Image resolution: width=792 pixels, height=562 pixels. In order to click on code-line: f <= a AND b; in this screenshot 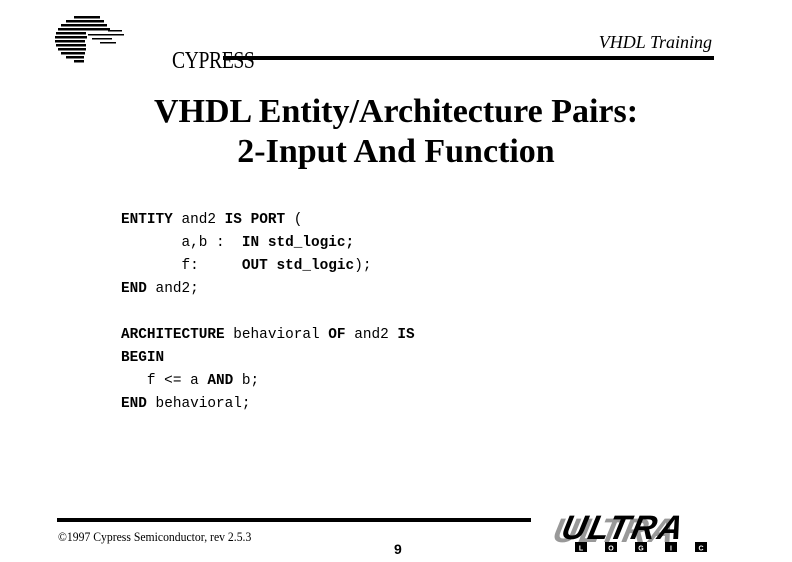, I will do `click(268, 381)`.